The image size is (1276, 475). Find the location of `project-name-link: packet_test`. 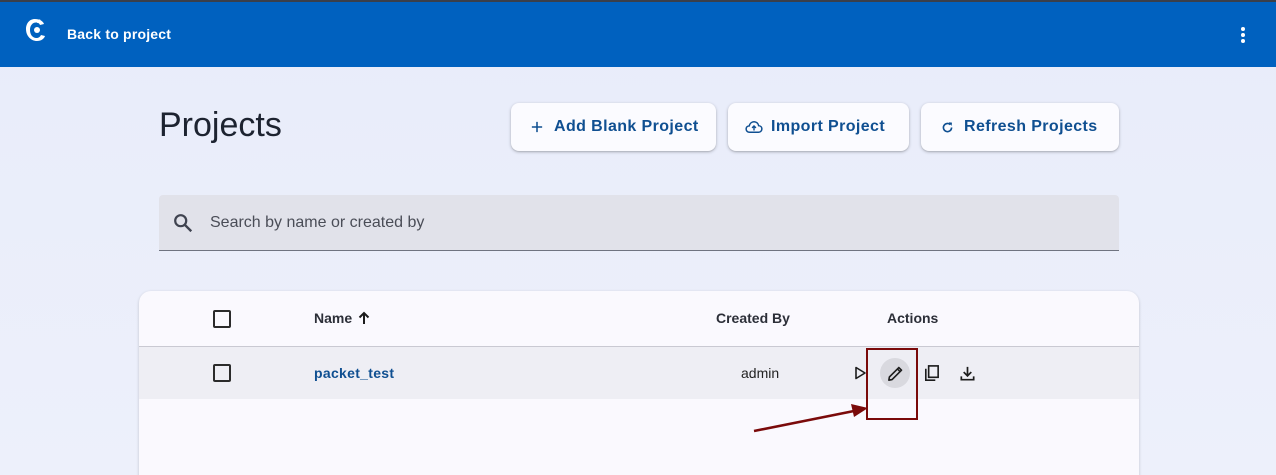

project-name-link: packet_test is located at coordinates (354, 373).